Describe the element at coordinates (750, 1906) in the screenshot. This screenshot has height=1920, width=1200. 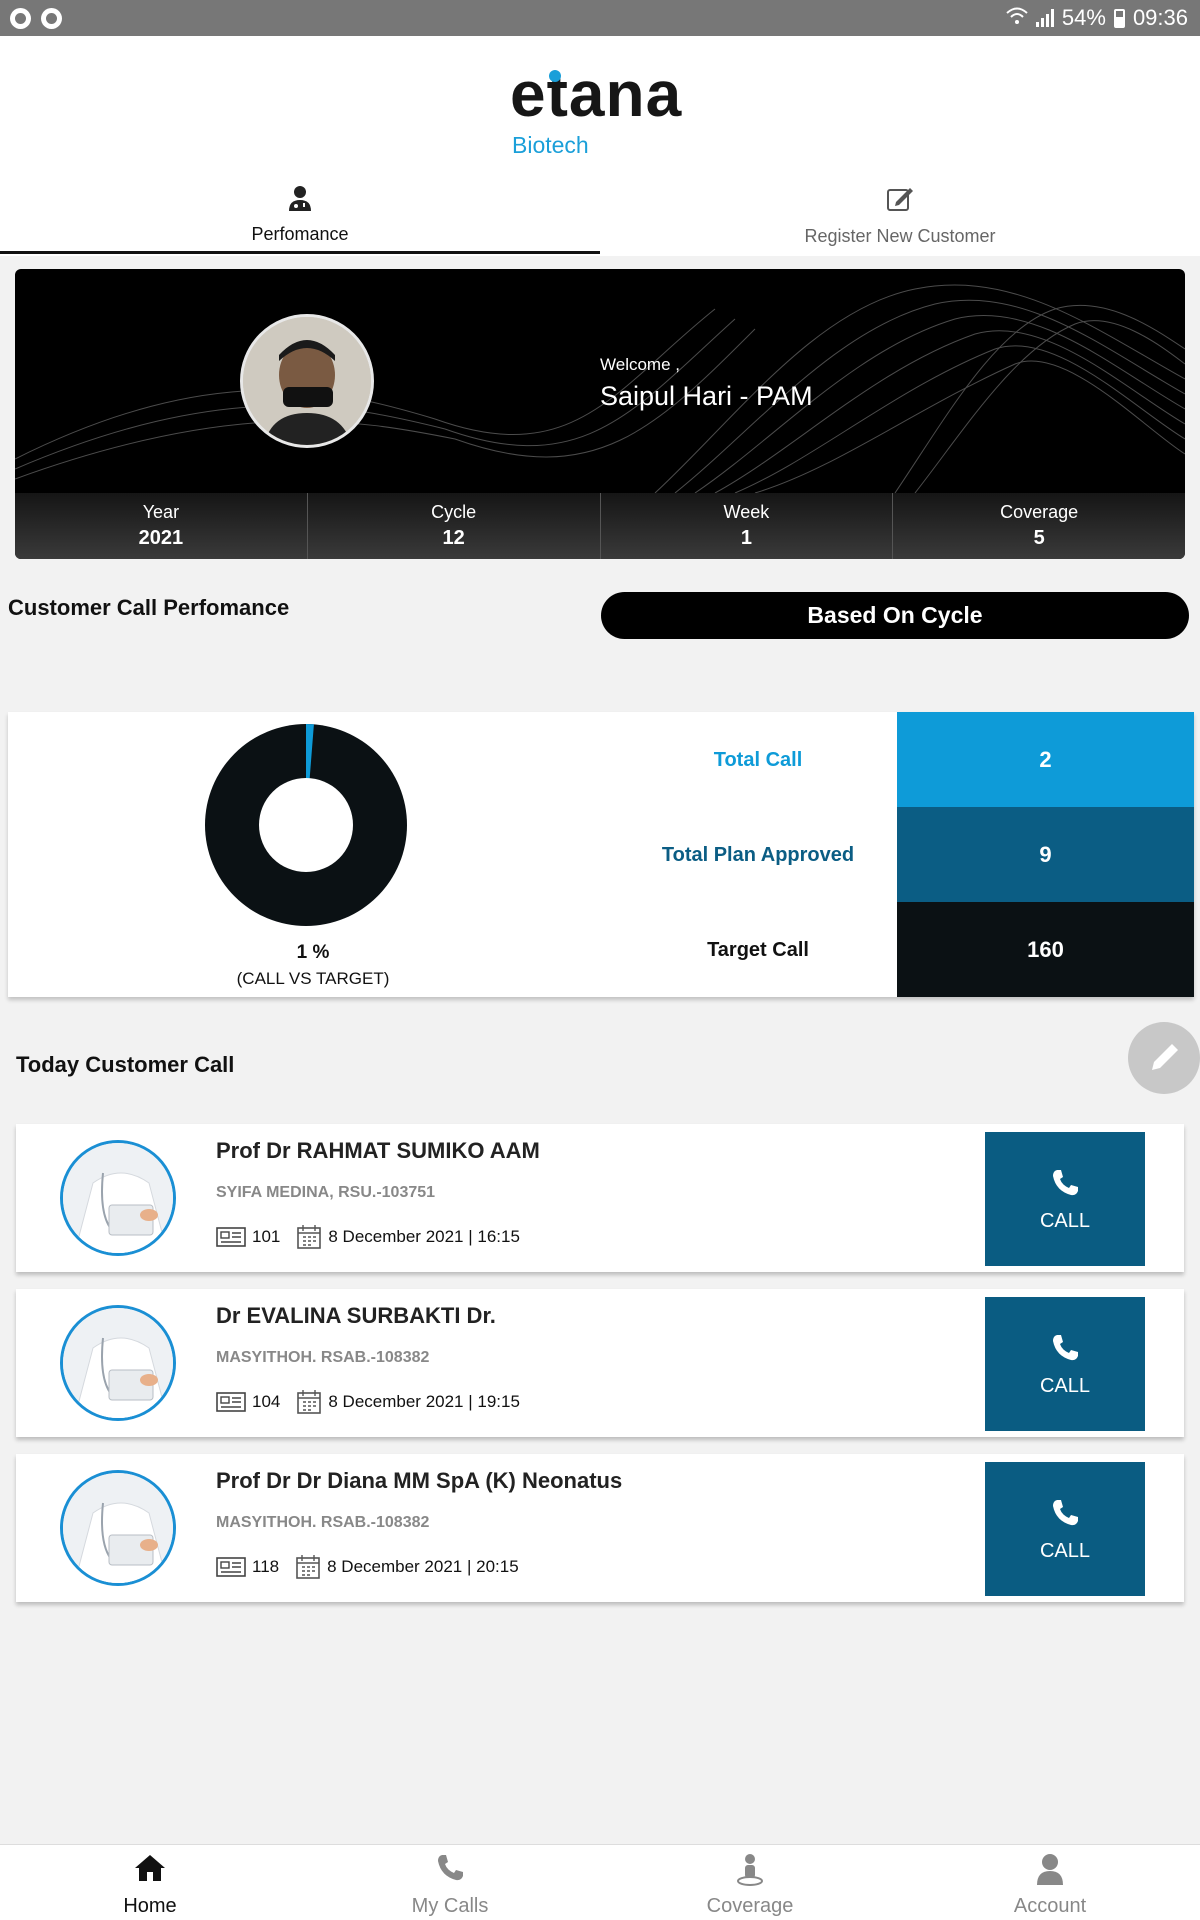
I see `nav-coverage-label: Coverage` at that location.